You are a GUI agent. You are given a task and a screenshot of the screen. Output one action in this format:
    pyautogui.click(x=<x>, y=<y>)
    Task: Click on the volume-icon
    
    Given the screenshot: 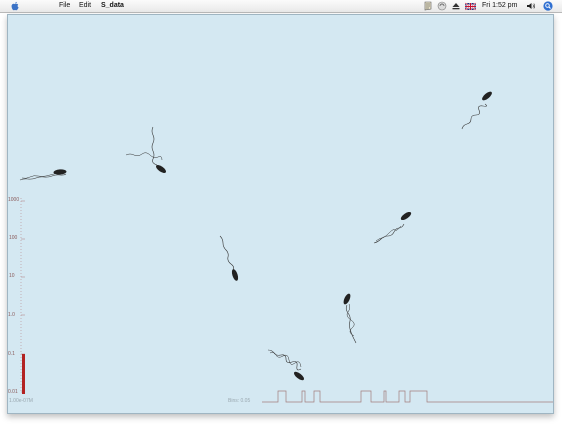 What is the action you would take?
    pyautogui.click(x=531, y=6)
    